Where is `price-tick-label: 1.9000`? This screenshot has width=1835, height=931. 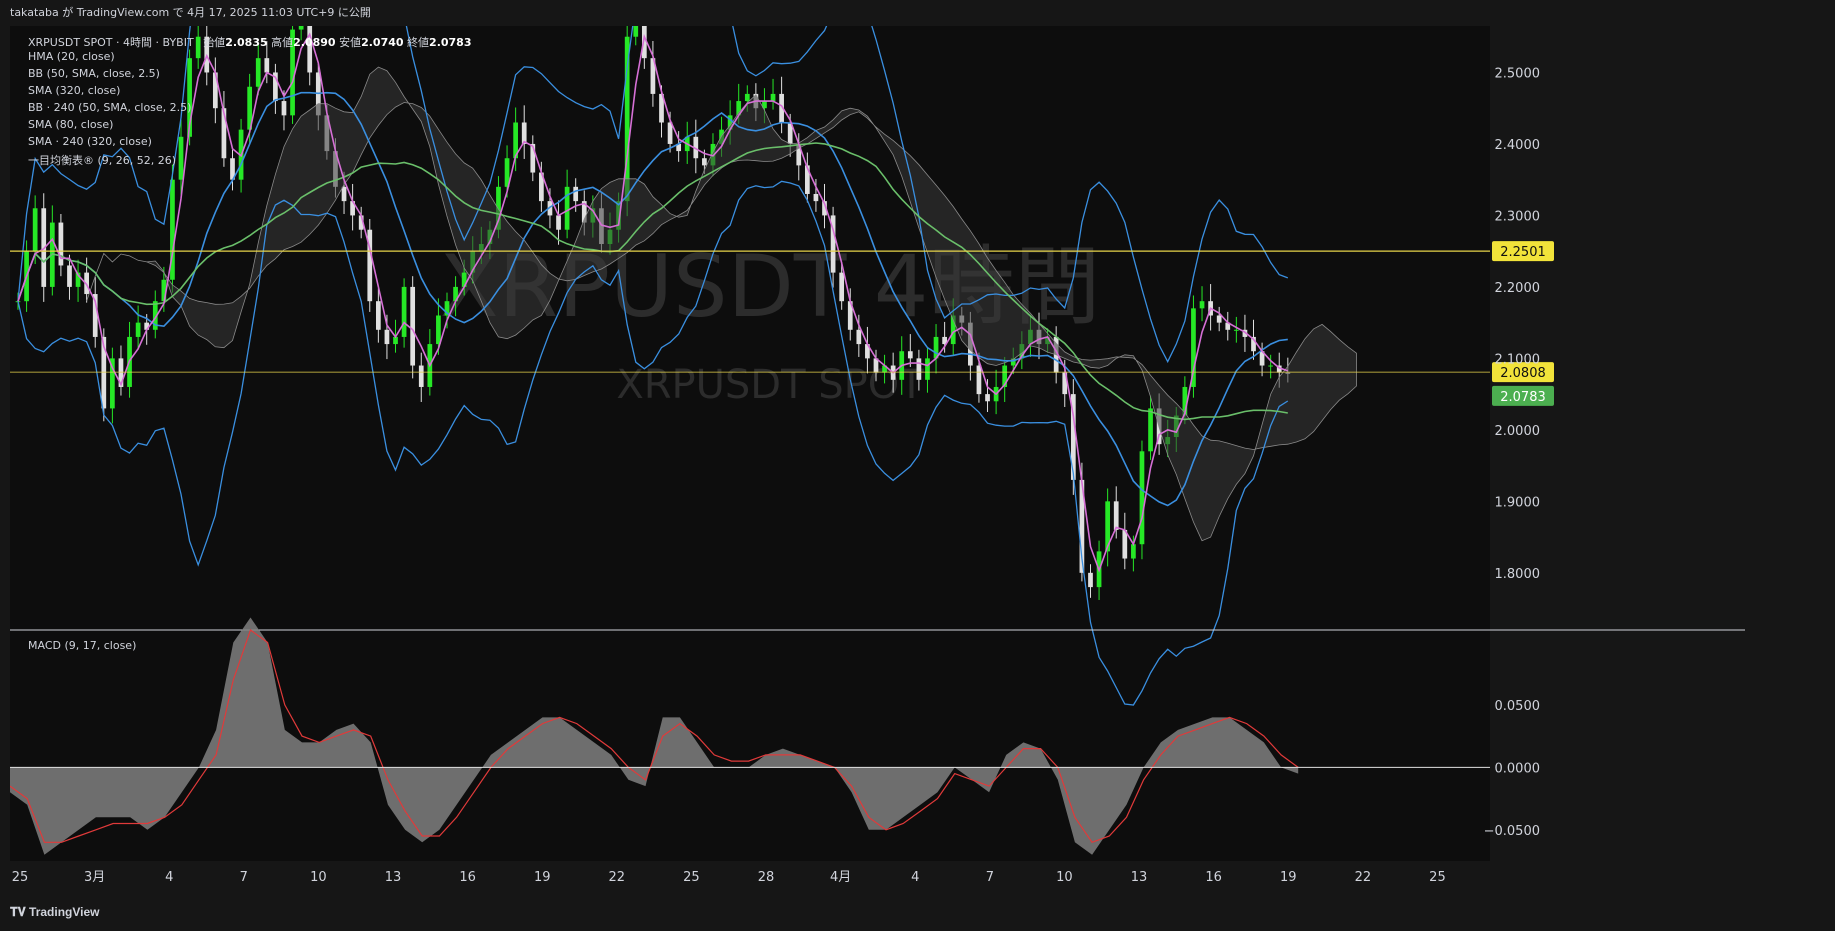
price-tick-label: 1.9000 is located at coordinates (1518, 502).